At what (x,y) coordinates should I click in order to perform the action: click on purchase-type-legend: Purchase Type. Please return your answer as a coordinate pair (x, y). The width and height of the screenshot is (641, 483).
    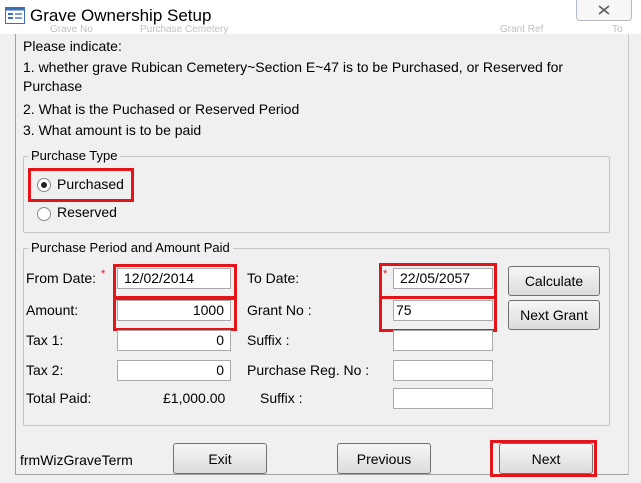
    Looking at the image, I should click on (74, 155).